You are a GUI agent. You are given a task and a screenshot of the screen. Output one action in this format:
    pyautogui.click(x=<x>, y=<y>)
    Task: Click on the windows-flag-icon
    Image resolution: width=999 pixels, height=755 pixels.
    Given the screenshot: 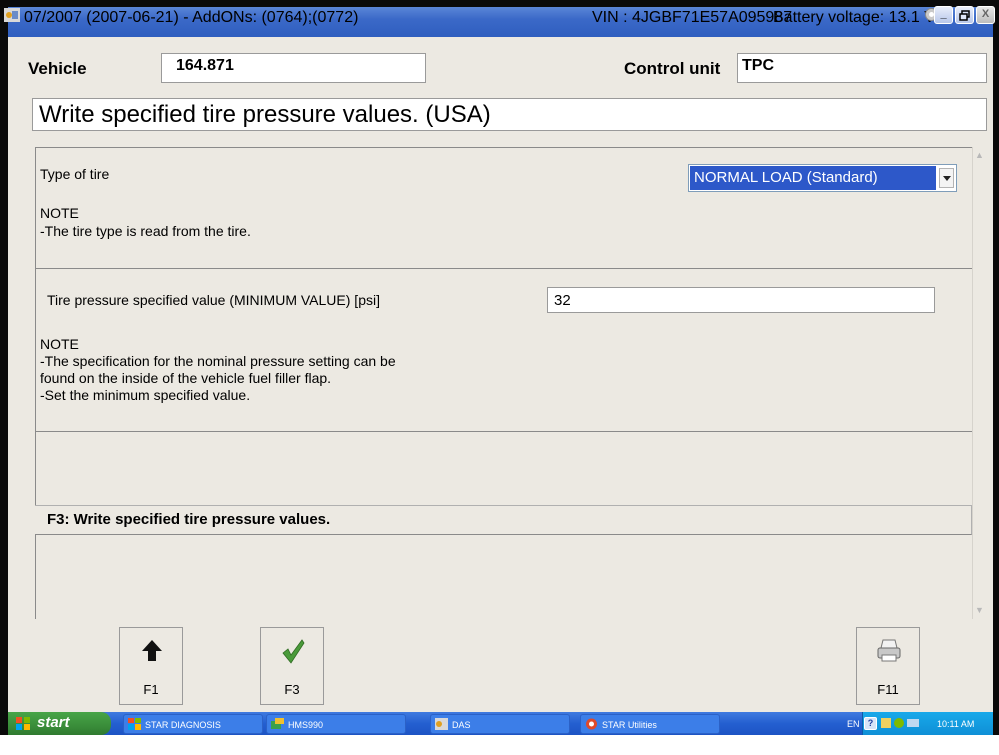 What is the action you would take?
    pyautogui.click(x=23, y=723)
    